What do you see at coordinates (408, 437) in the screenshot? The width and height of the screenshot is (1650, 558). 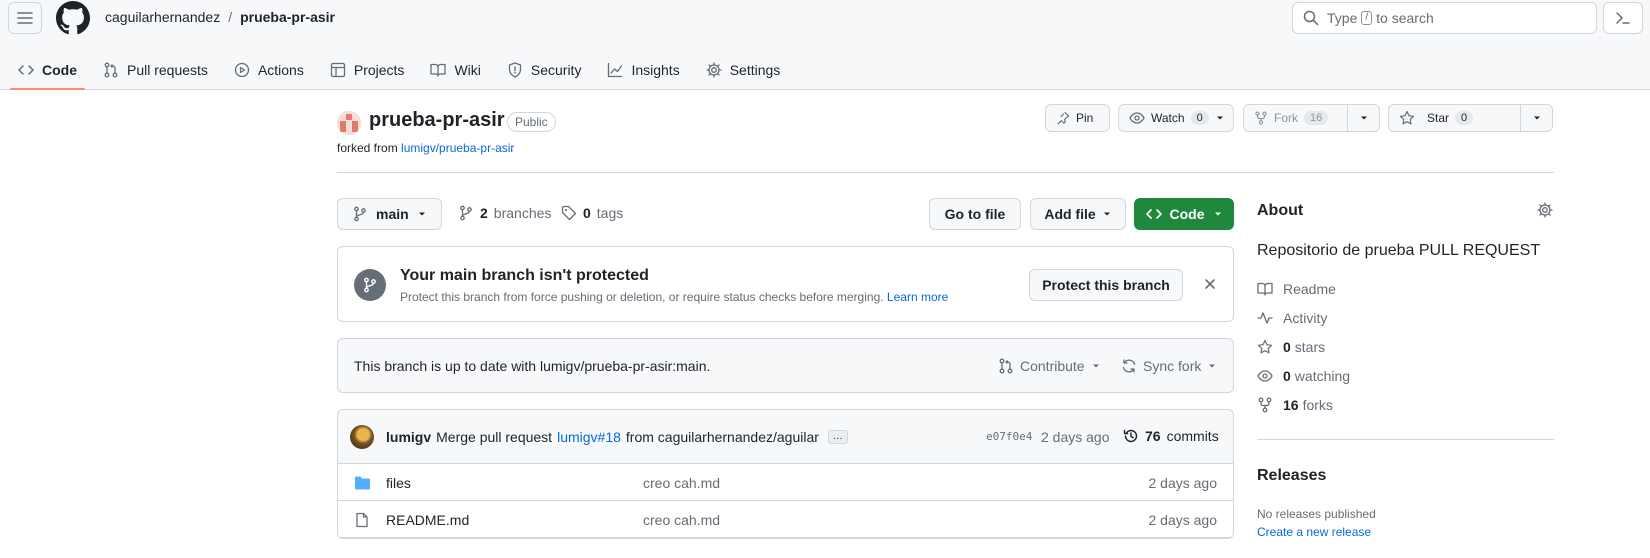 I see `commit-author: lumigv` at bounding box center [408, 437].